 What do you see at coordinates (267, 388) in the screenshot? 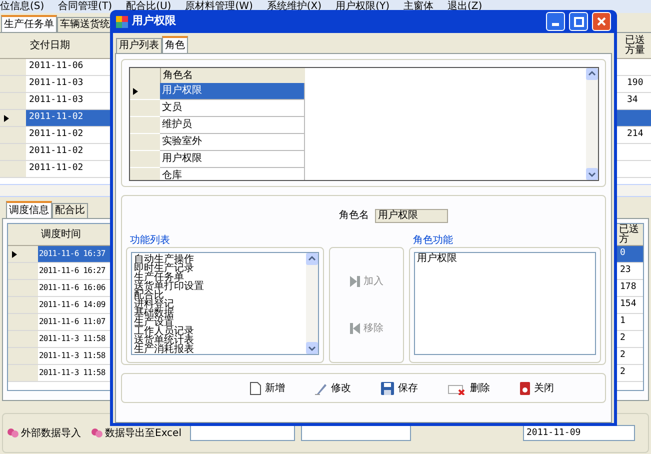
I see `new-button: 新增` at bounding box center [267, 388].